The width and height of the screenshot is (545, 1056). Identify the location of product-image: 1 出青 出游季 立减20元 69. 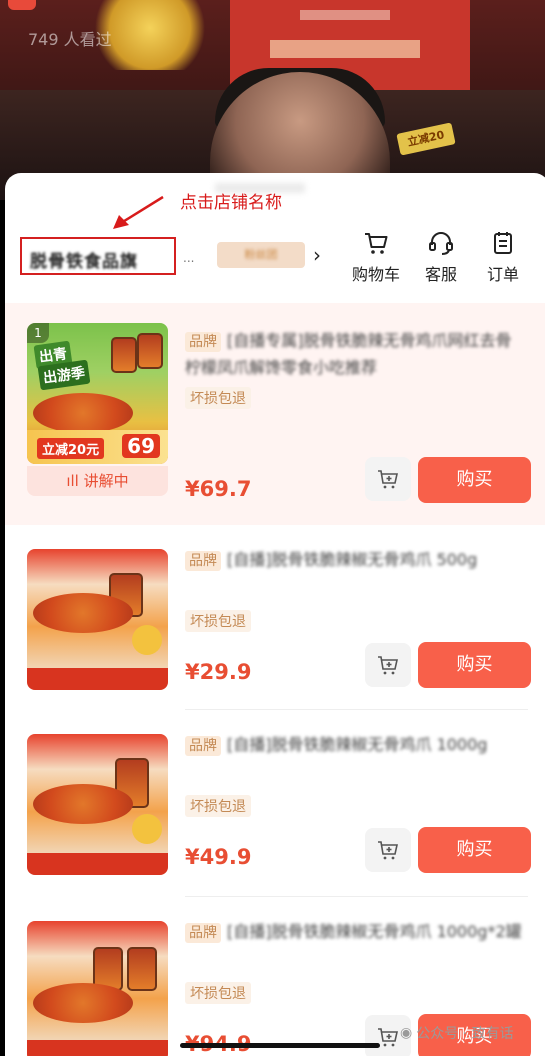
(97, 393).